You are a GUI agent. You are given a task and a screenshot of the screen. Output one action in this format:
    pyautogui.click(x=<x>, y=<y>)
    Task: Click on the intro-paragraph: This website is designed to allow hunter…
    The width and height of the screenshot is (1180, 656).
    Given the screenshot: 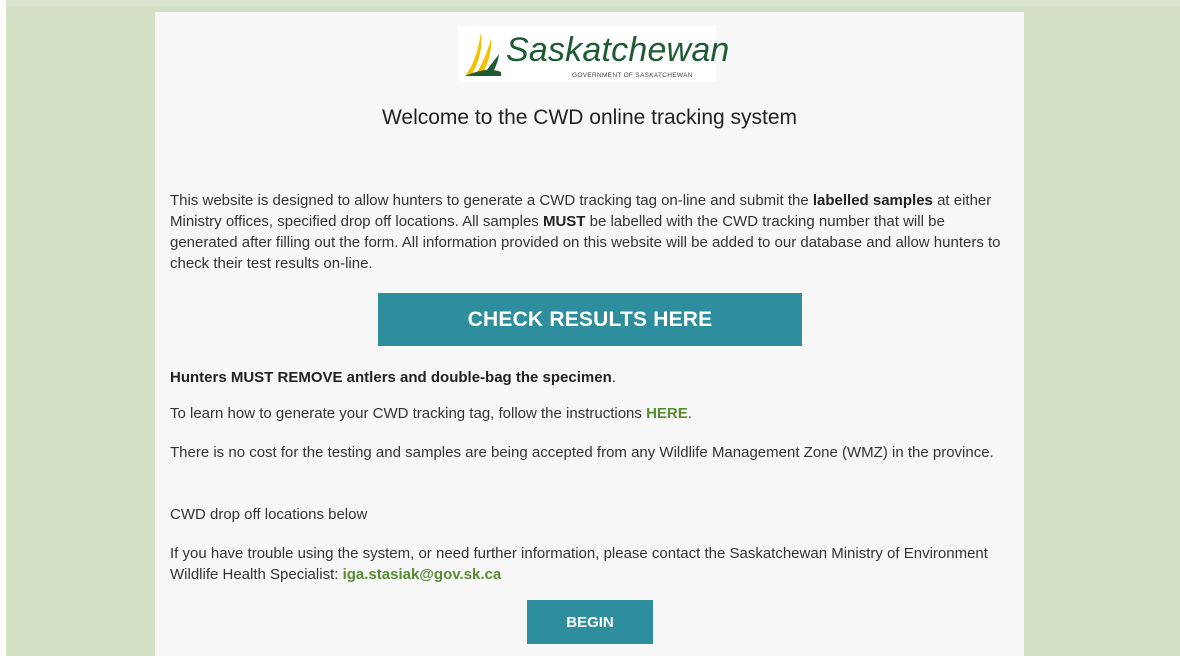 What is the action you would take?
    pyautogui.click(x=590, y=232)
    